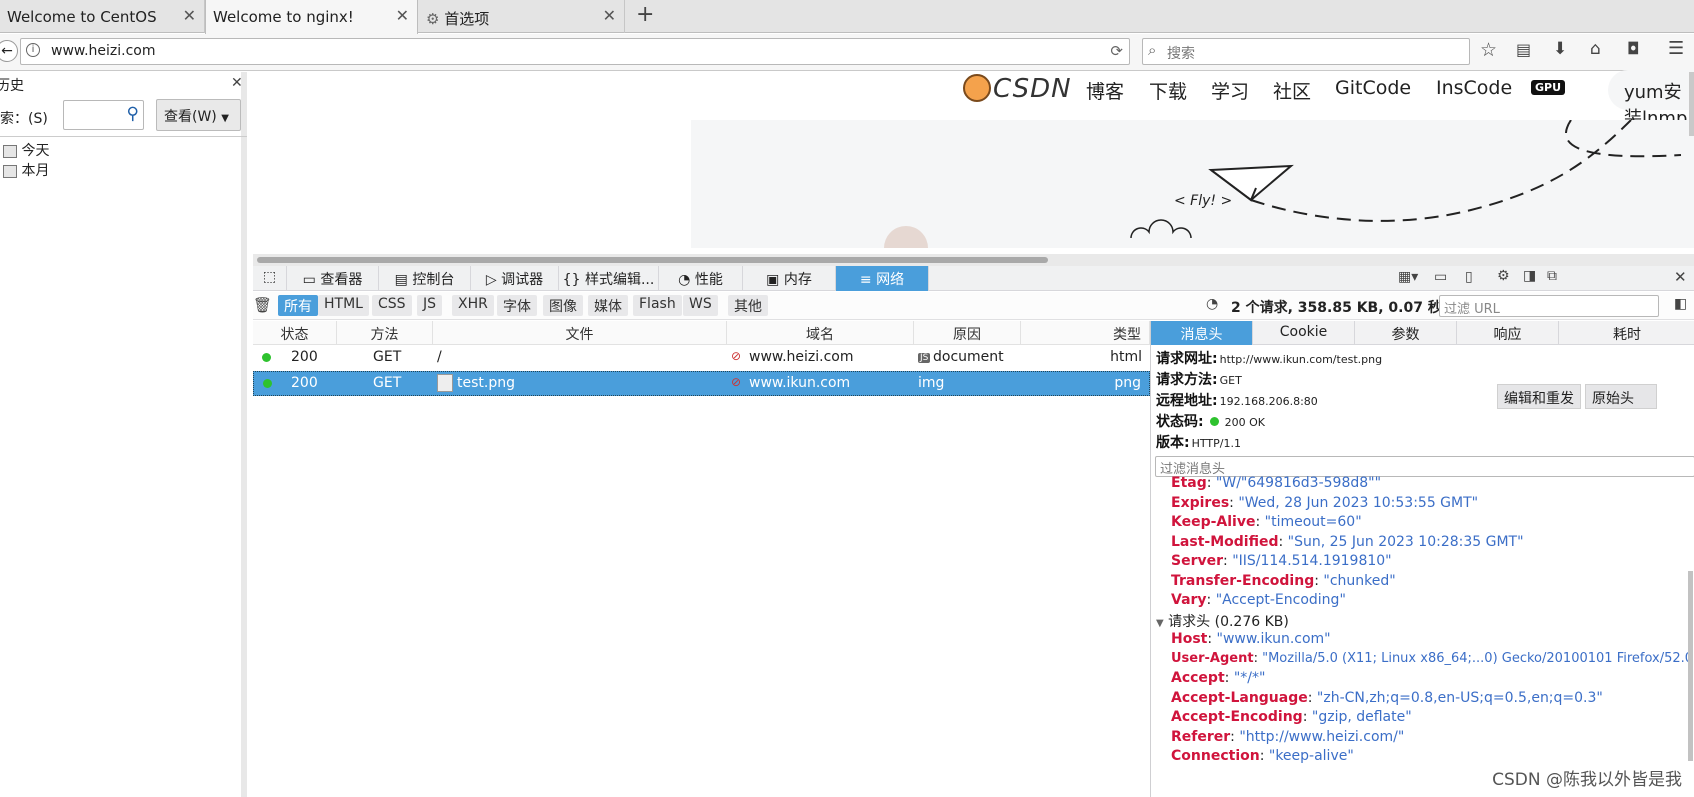  What do you see at coordinates (237, 83) in the screenshot?
I see `close-sidebar-icon: ✕` at bounding box center [237, 83].